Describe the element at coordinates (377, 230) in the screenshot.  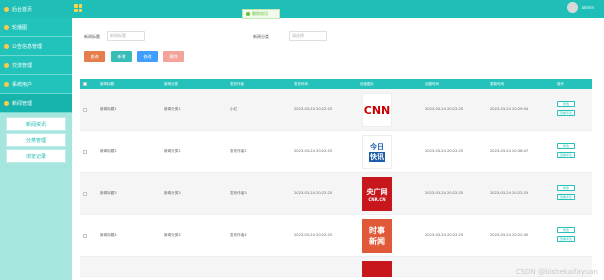
I see `cover-logo-text: 时事` at that location.